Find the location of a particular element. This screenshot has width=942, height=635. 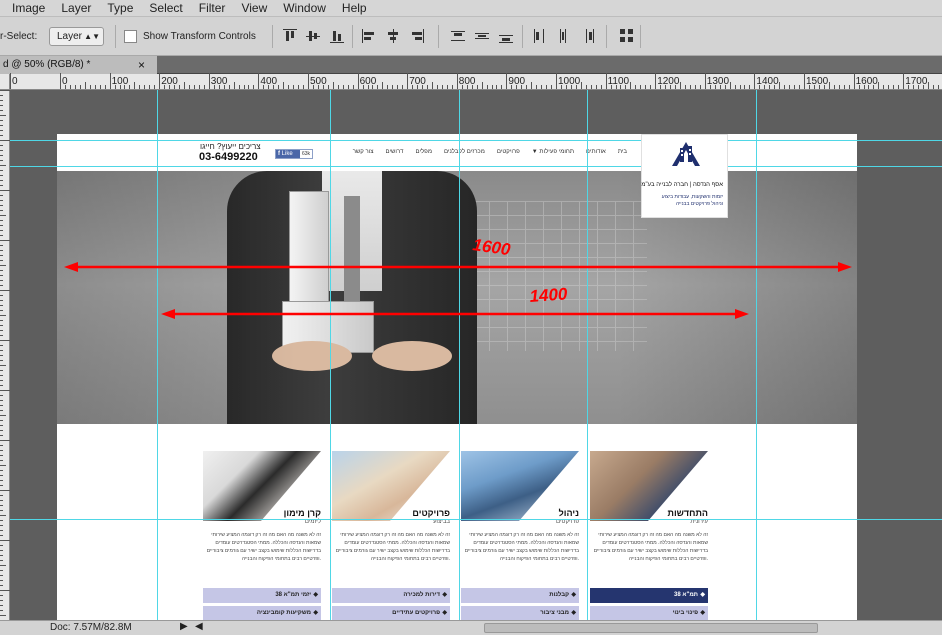

card-button-tama38: תמ"א 38 ◆ is located at coordinates (649, 595).